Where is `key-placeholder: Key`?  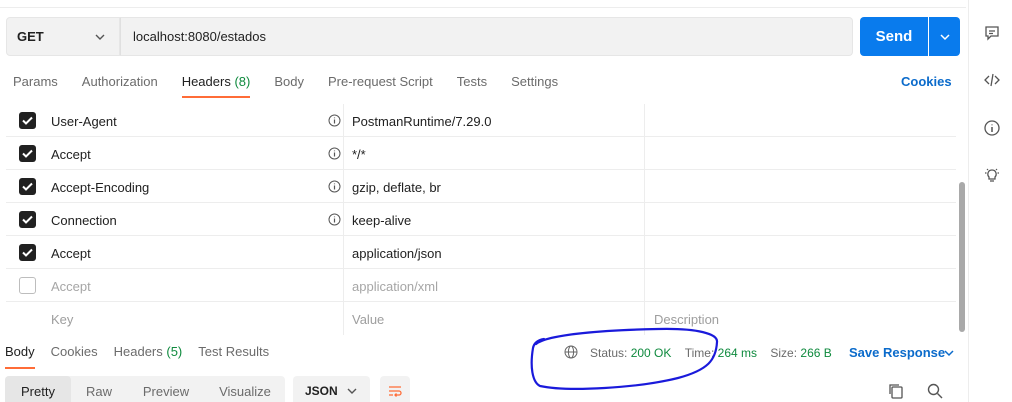
key-placeholder: Key is located at coordinates (62, 319).